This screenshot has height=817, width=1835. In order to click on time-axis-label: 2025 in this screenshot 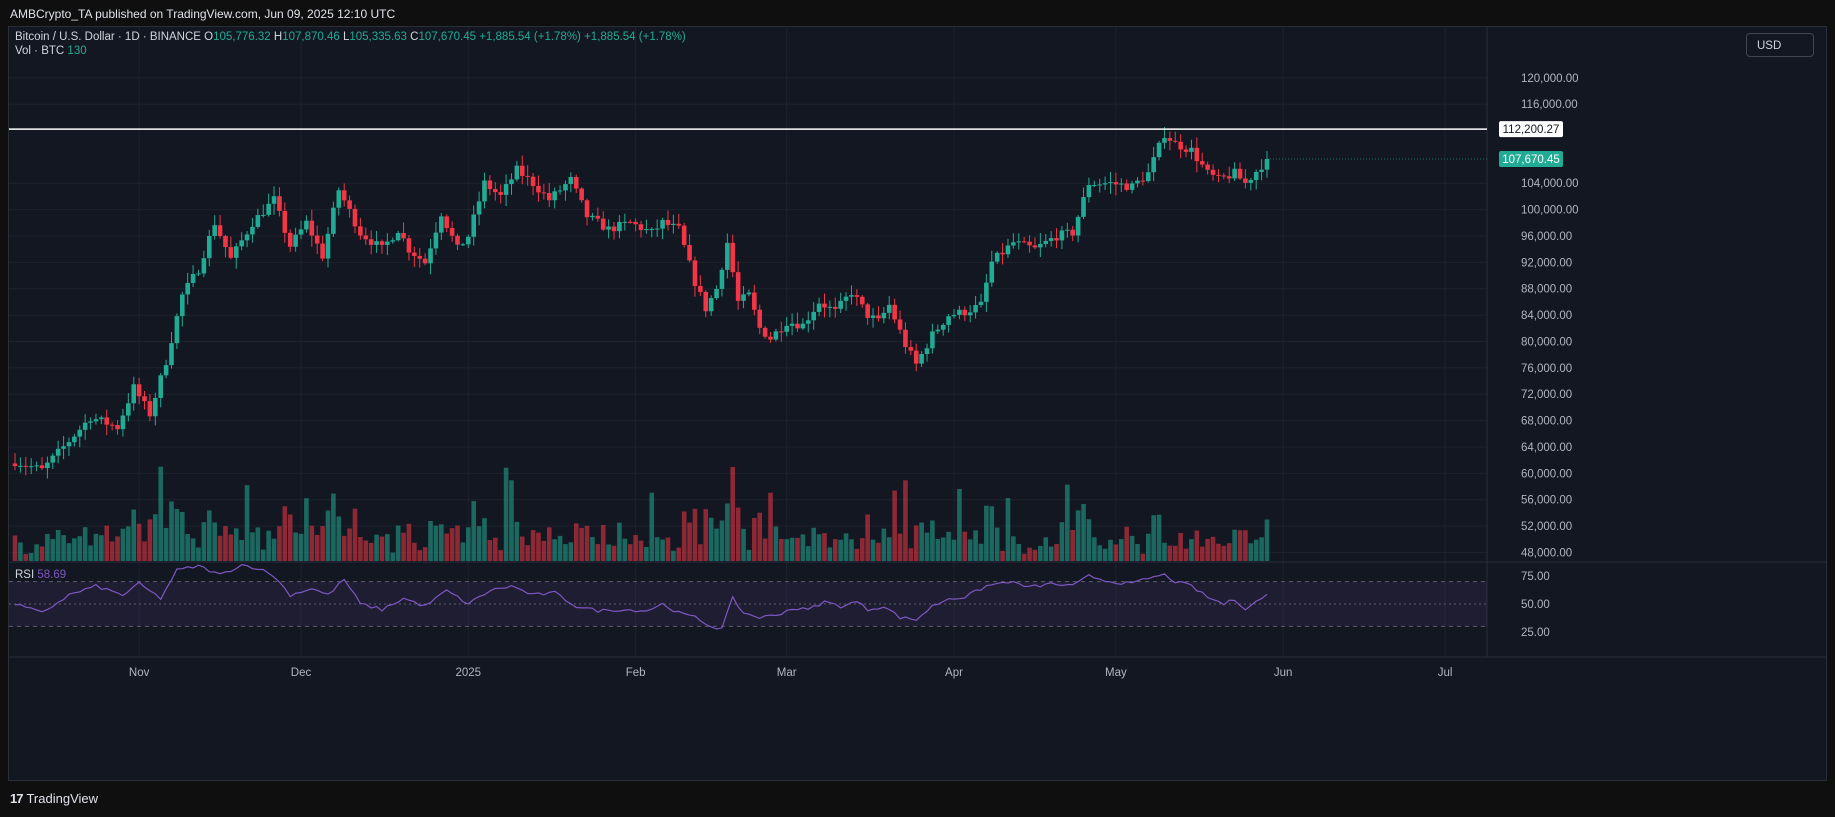, I will do `click(469, 673)`.